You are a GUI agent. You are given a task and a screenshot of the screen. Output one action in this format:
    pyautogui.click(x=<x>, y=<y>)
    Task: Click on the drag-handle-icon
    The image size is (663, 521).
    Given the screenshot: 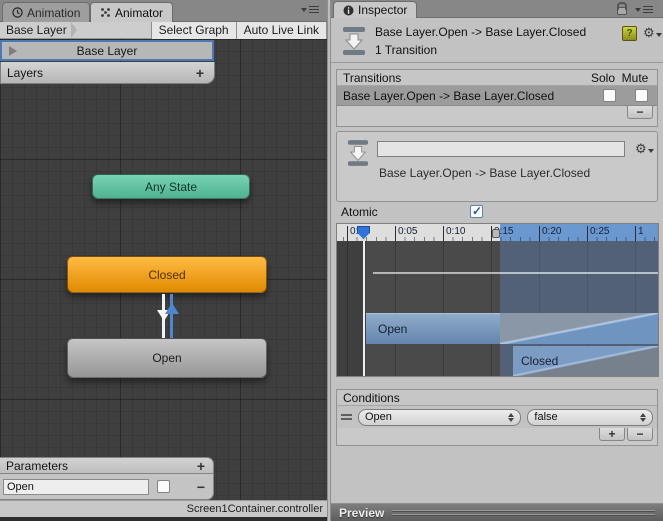 What is the action you would take?
    pyautogui.click(x=346, y=417)
    